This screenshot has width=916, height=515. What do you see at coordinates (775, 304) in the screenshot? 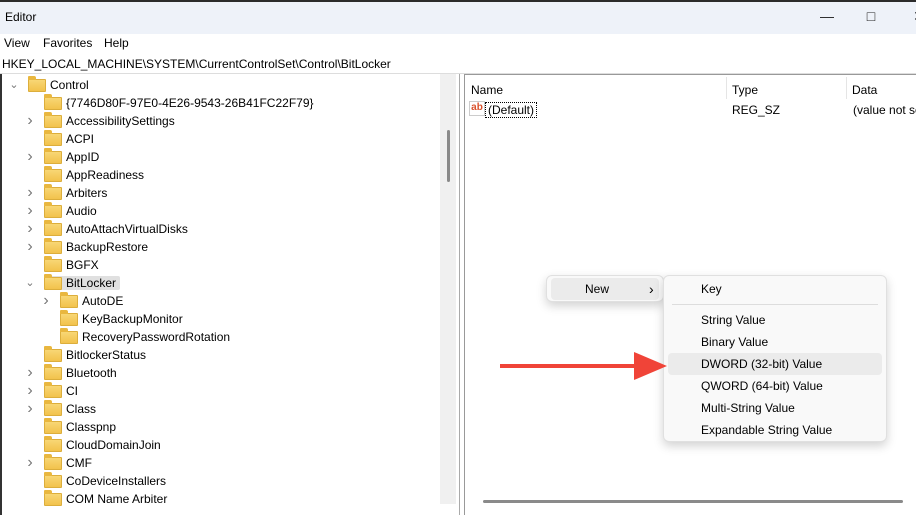
I see `menu-separator` at bounding box center [775, 304].